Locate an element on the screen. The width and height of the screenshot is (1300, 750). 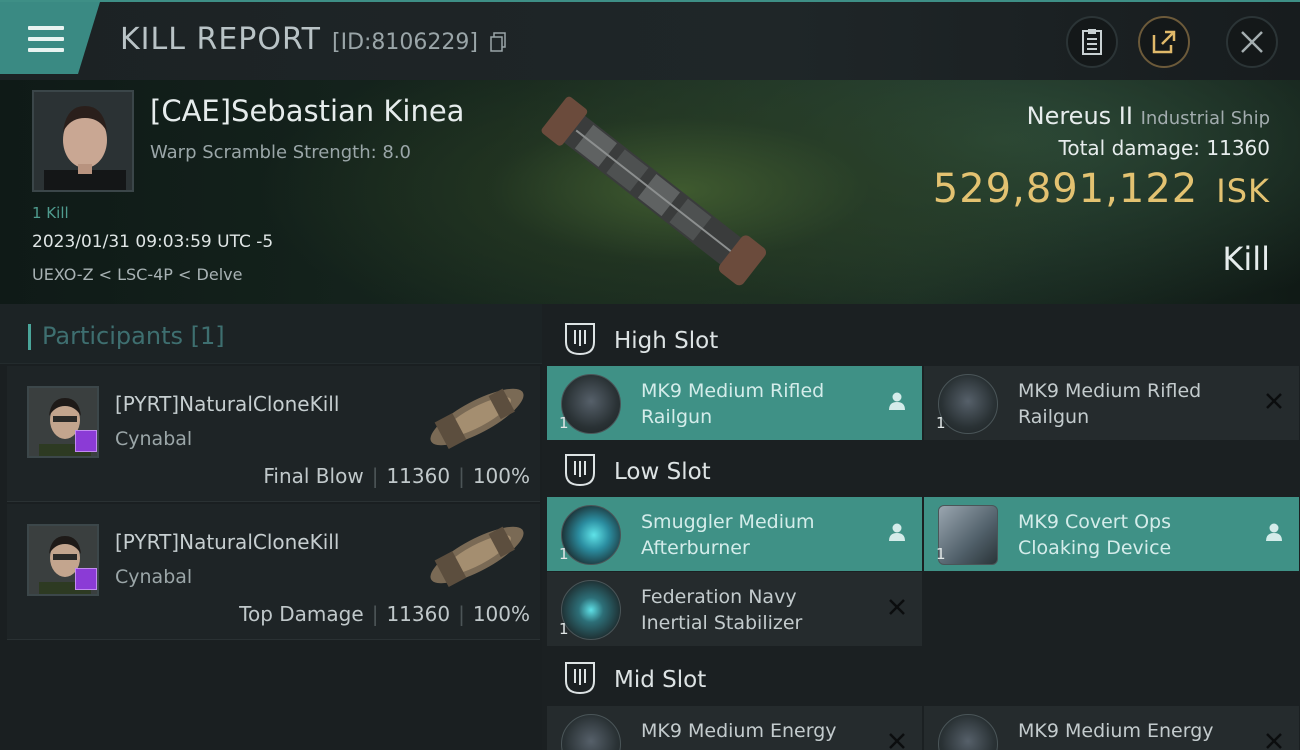
share-button is located at coordinates (1164, 42).